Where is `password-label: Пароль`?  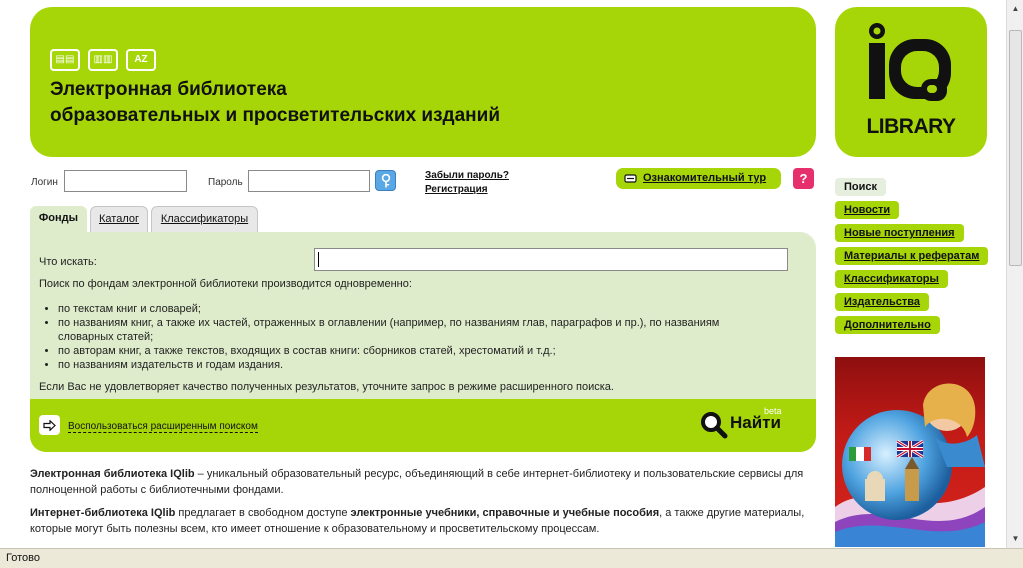 password-label: Пароль is located at coordinates (225, 182).